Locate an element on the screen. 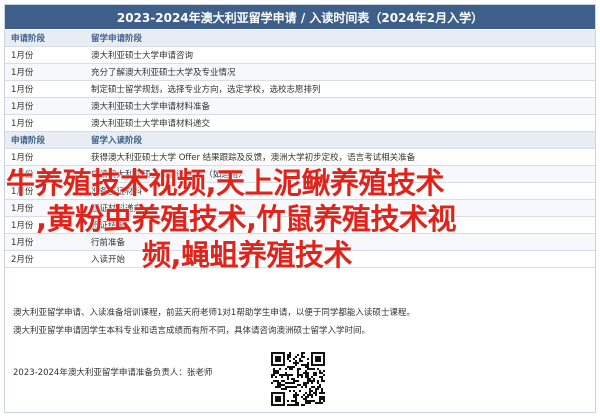 The width and height of the screenshot is (600, 417). content-cell: 澳大利亚硕士大学申请材料递交 is located at coordinates (151, 124).